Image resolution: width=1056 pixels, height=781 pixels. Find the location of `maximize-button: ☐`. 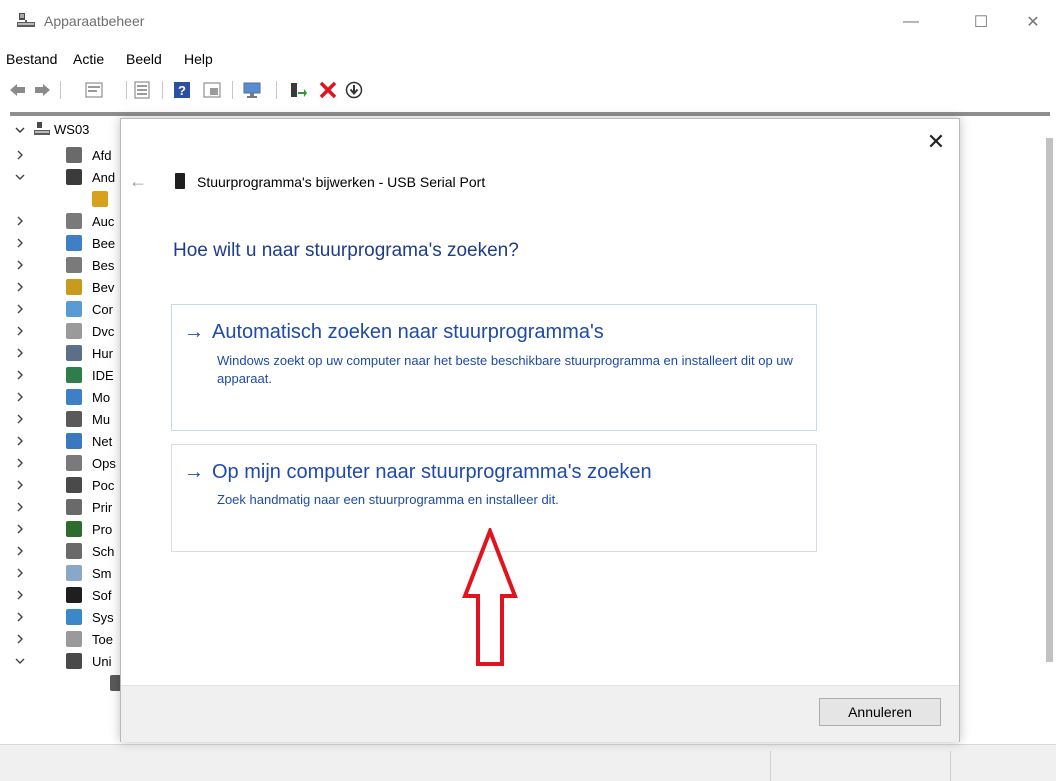

maximize-button: ☐ is located at coordinates (981, 22).